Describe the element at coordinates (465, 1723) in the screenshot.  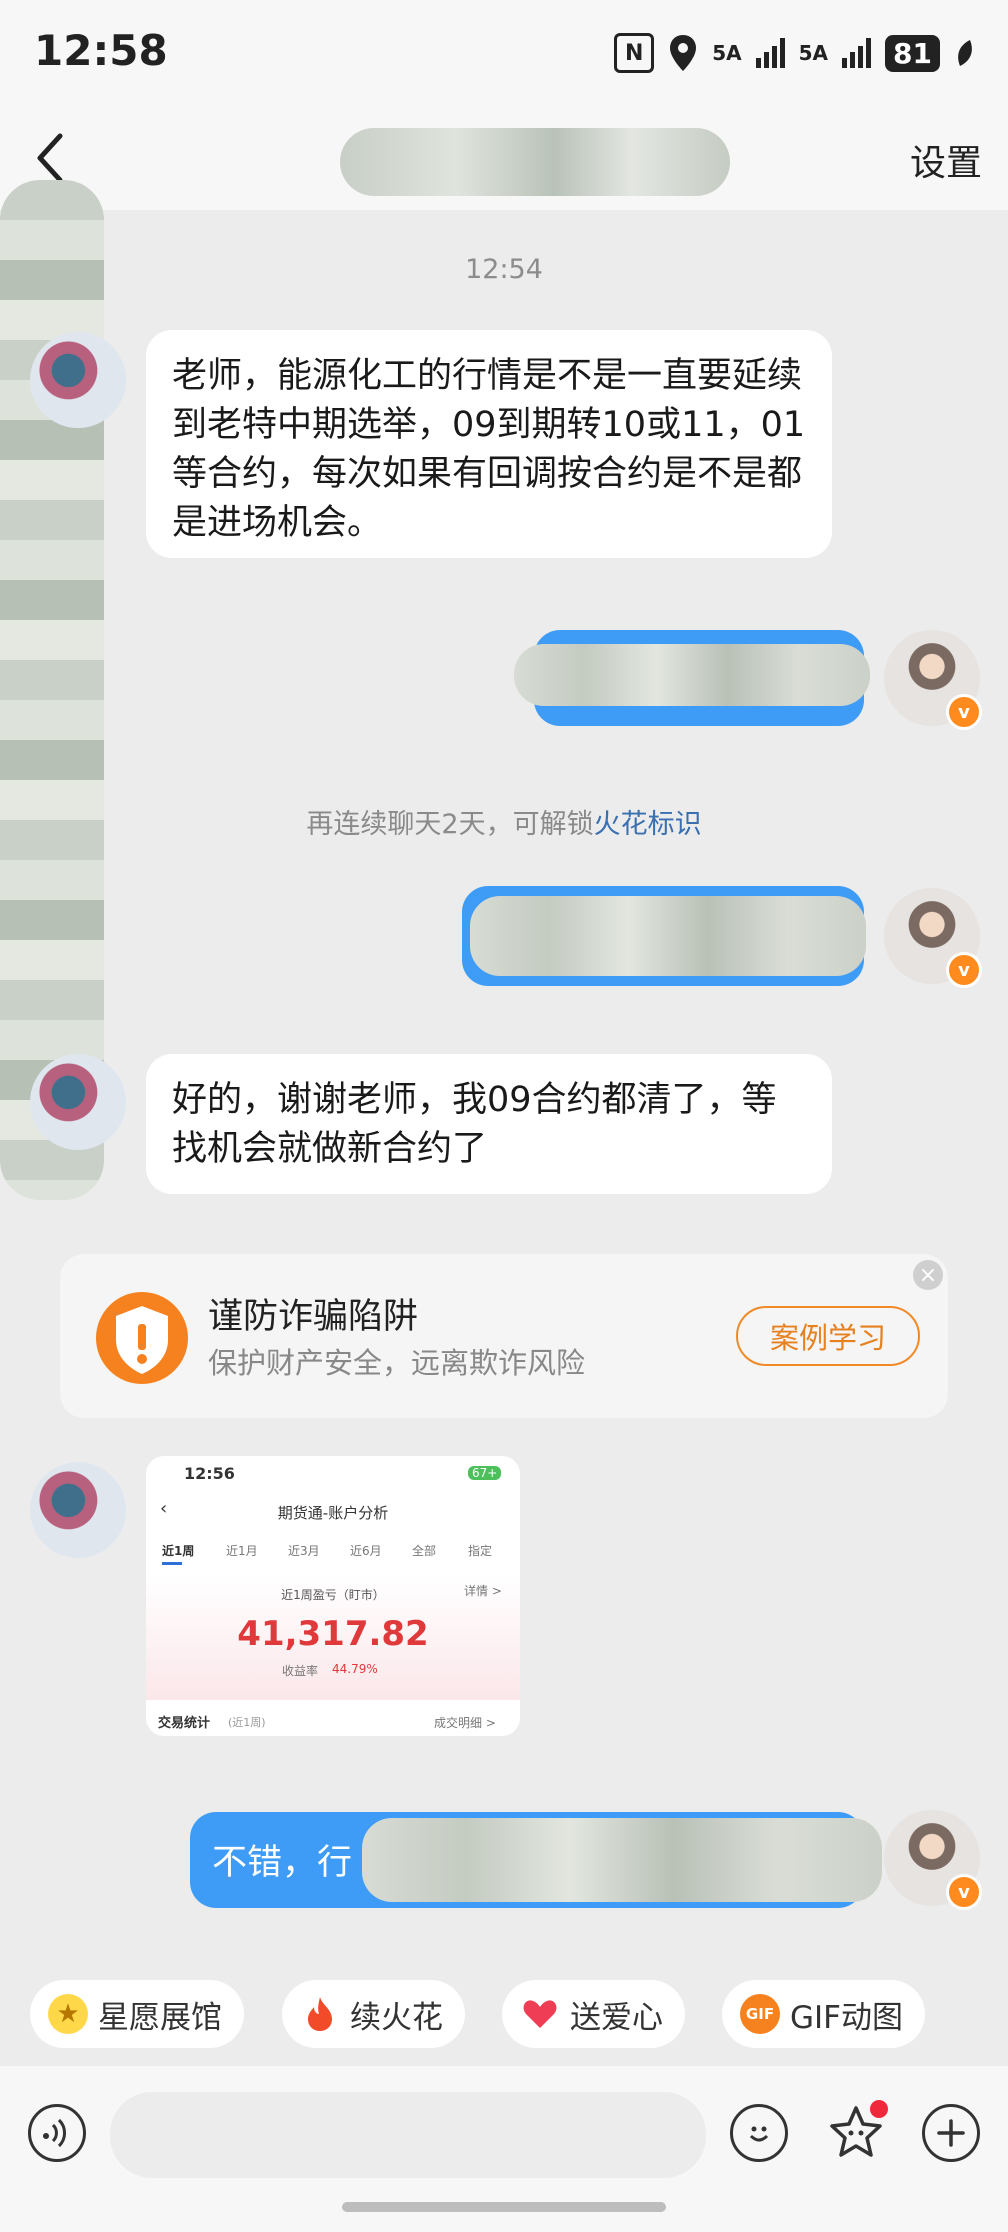
I see `thumb-trades-link: 成交明细 >` at that location.